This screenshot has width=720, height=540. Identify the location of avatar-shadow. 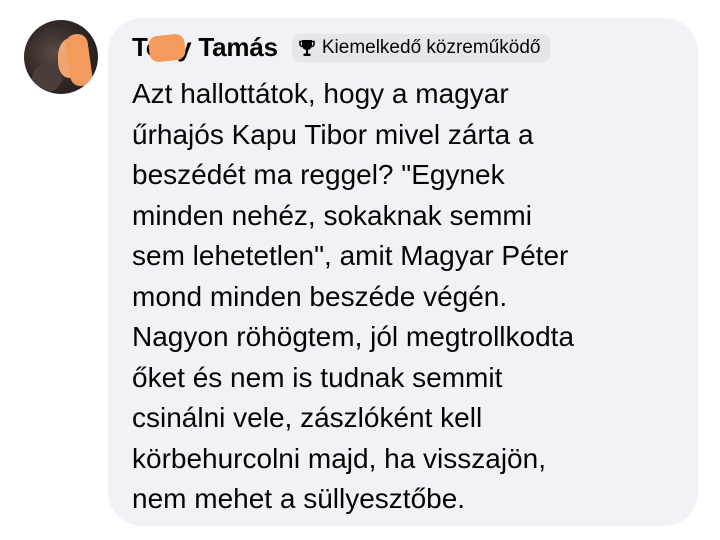
(47, 78).